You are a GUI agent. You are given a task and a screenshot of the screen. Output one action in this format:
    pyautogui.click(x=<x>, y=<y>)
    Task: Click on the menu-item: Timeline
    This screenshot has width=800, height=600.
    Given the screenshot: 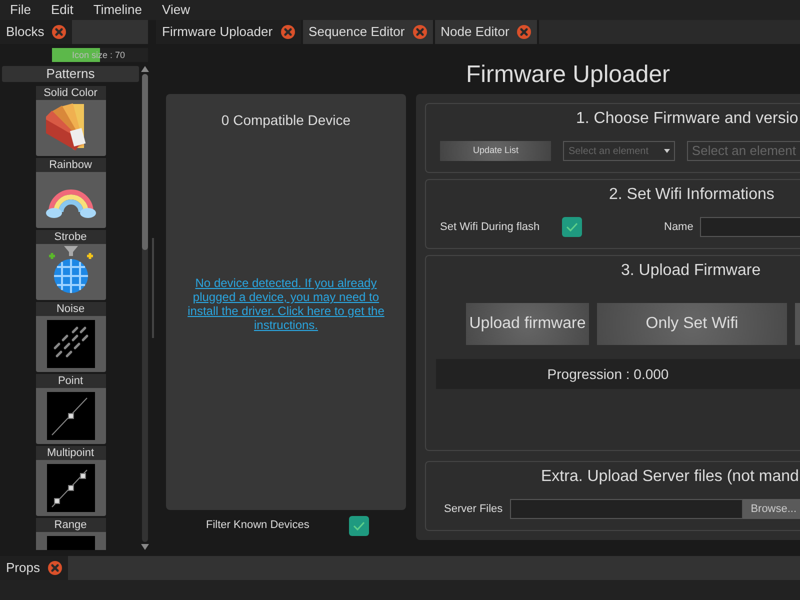 What is the action you would take?
    pyautogui.click(x=117, y=10)
    